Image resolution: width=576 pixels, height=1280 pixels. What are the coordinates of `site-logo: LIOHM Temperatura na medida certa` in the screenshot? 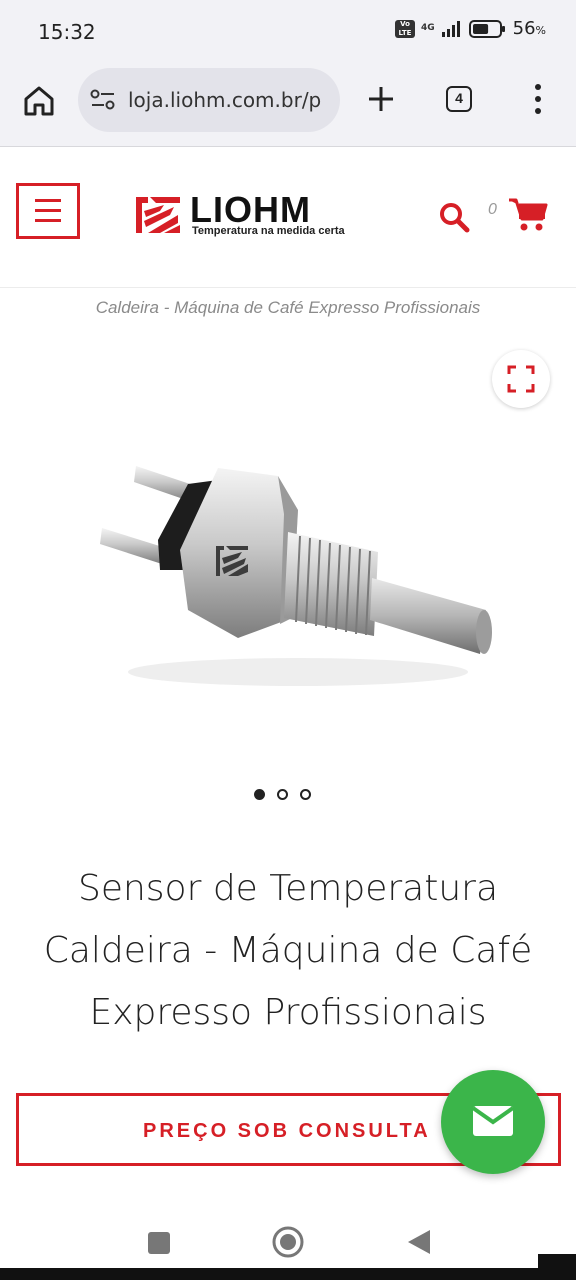 It's located at (249, 216).